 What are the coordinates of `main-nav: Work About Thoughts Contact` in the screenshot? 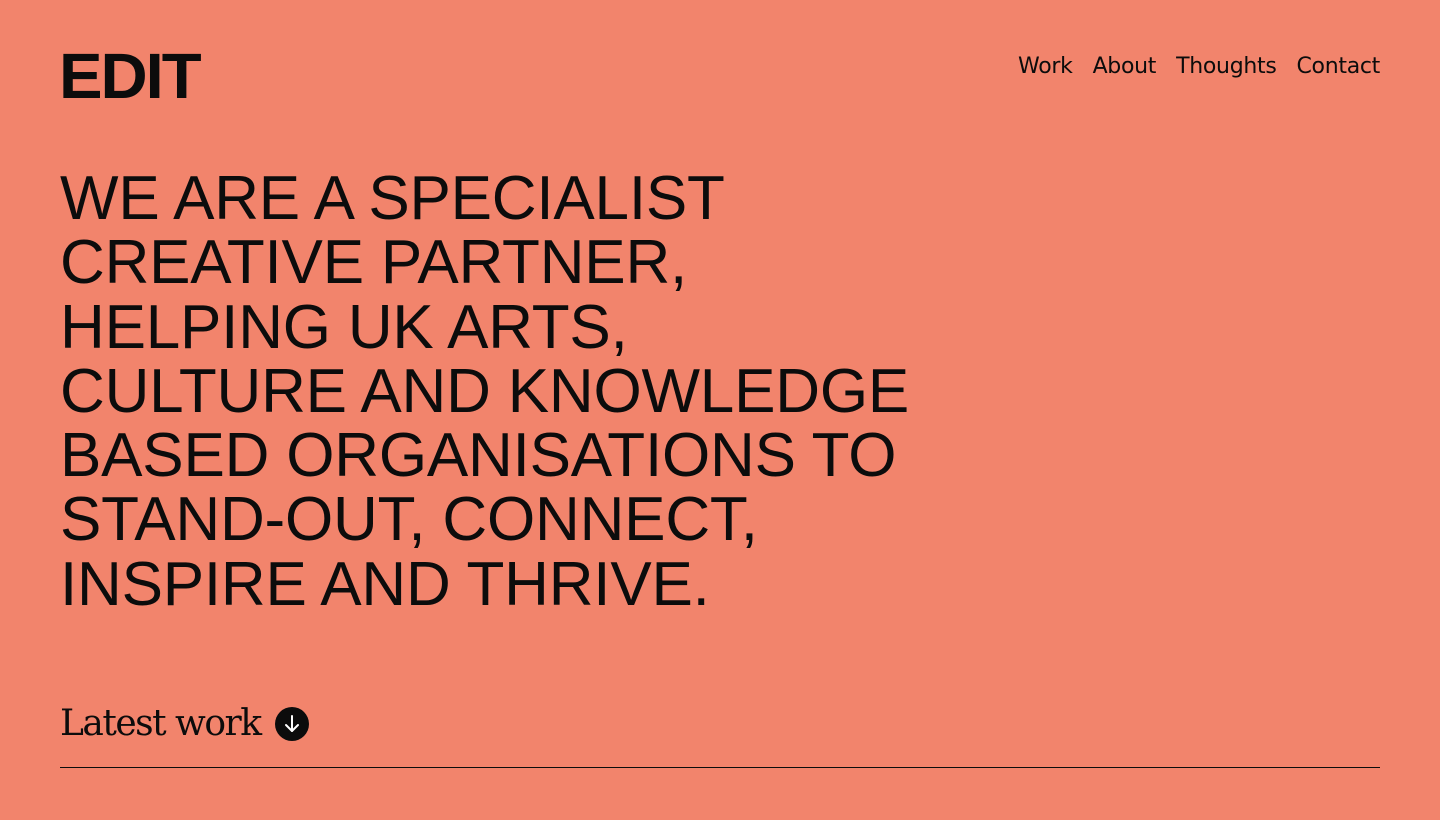 It's located at (1199, 67).